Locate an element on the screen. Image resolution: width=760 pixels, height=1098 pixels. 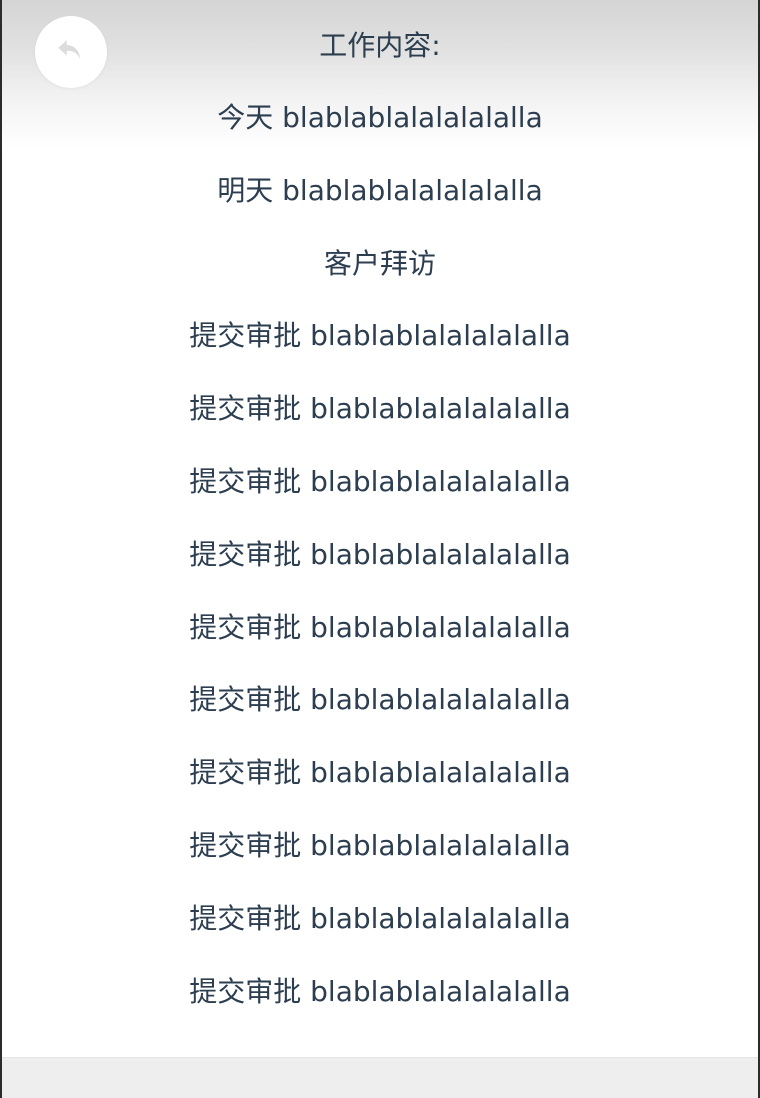
content-title: 工作内容: is located at coordinates (380, 45).